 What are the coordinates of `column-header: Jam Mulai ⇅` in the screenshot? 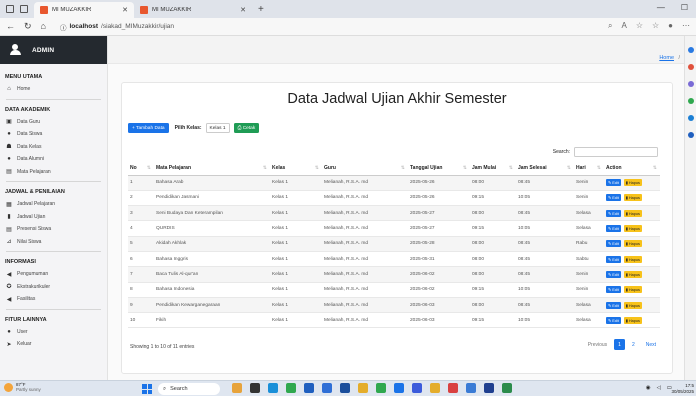 It's located at (493, 168).